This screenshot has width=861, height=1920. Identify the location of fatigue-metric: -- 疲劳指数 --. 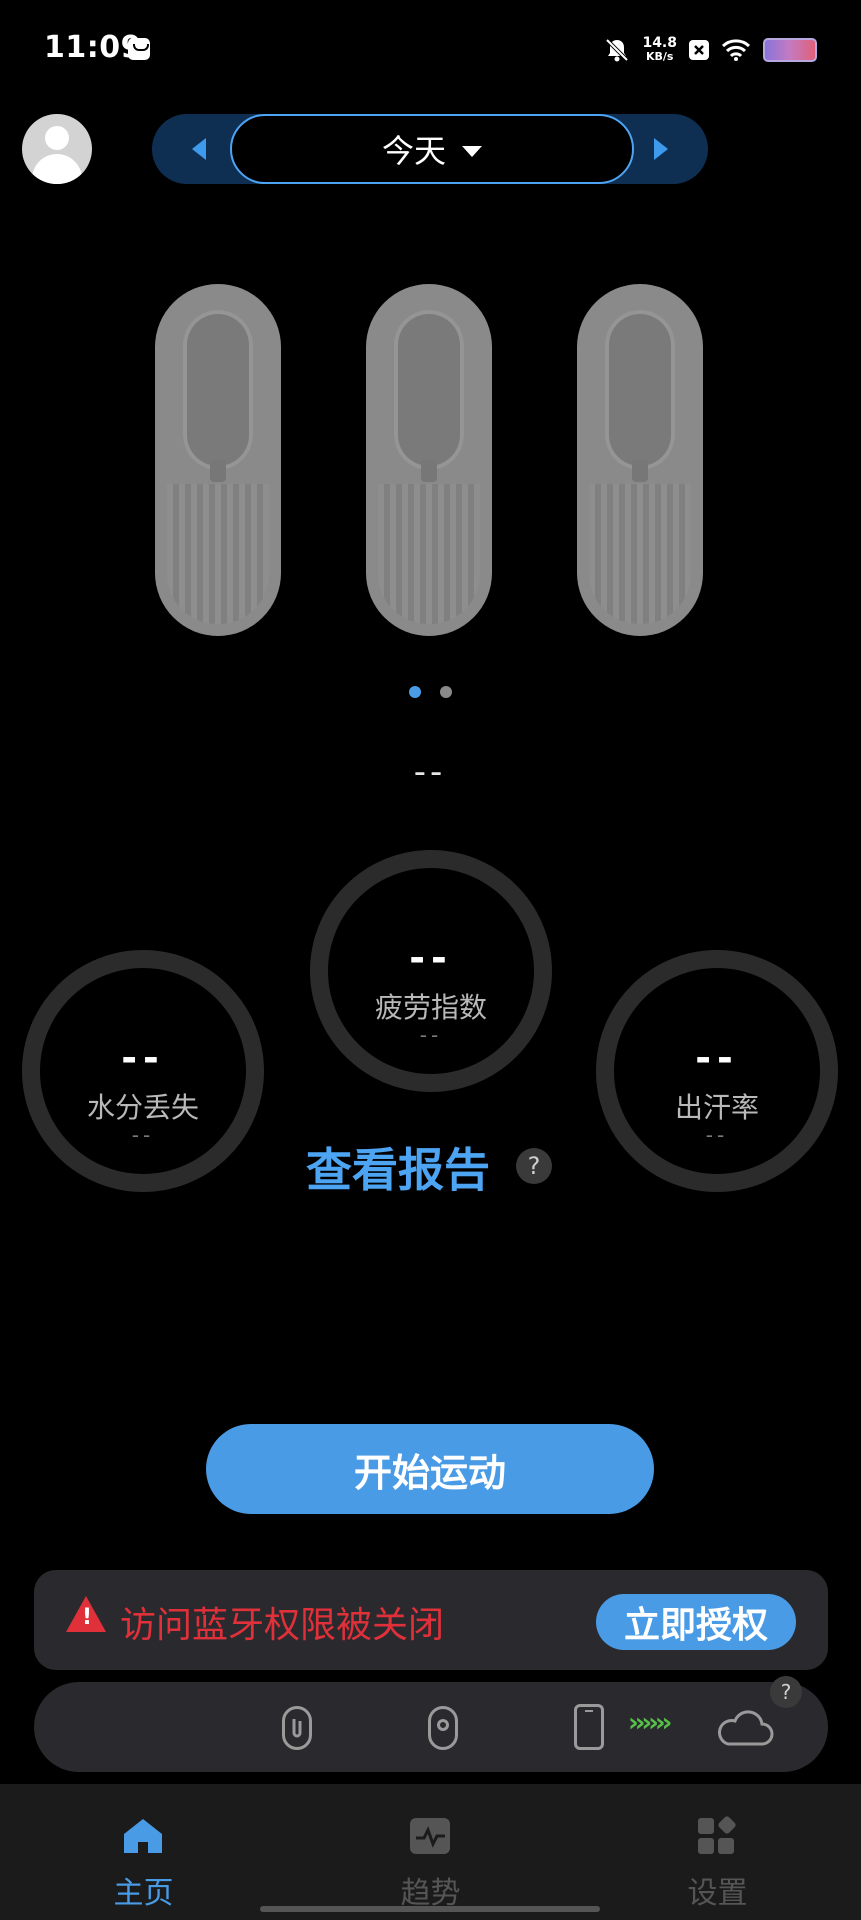
(431, 971).